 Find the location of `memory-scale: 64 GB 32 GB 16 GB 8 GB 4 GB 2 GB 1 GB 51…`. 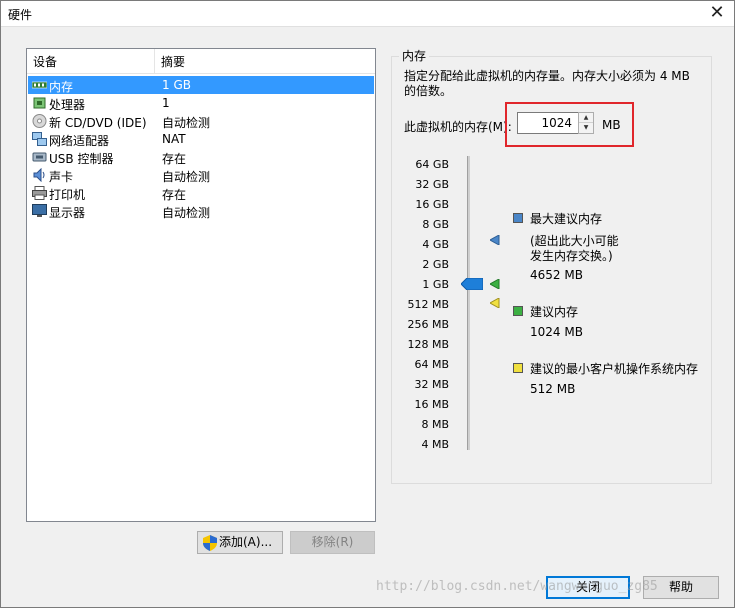

memory-scale: 64 GB 32 GB 16 GB 8 GB 4 GB 2 GB 1 GB 51… is located at coordinates (431, 306).